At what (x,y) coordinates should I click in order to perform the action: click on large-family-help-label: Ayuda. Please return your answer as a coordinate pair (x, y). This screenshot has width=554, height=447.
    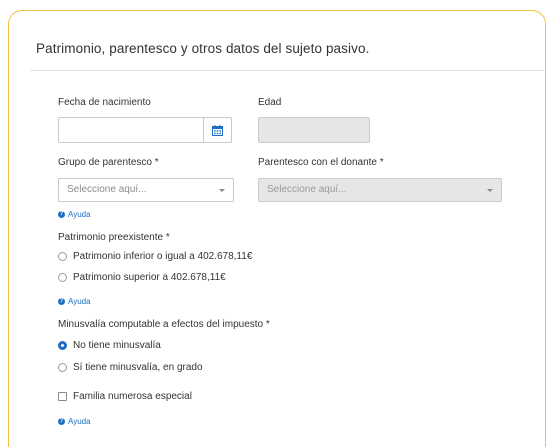
    Looking at the image, I should click on (79, 421).